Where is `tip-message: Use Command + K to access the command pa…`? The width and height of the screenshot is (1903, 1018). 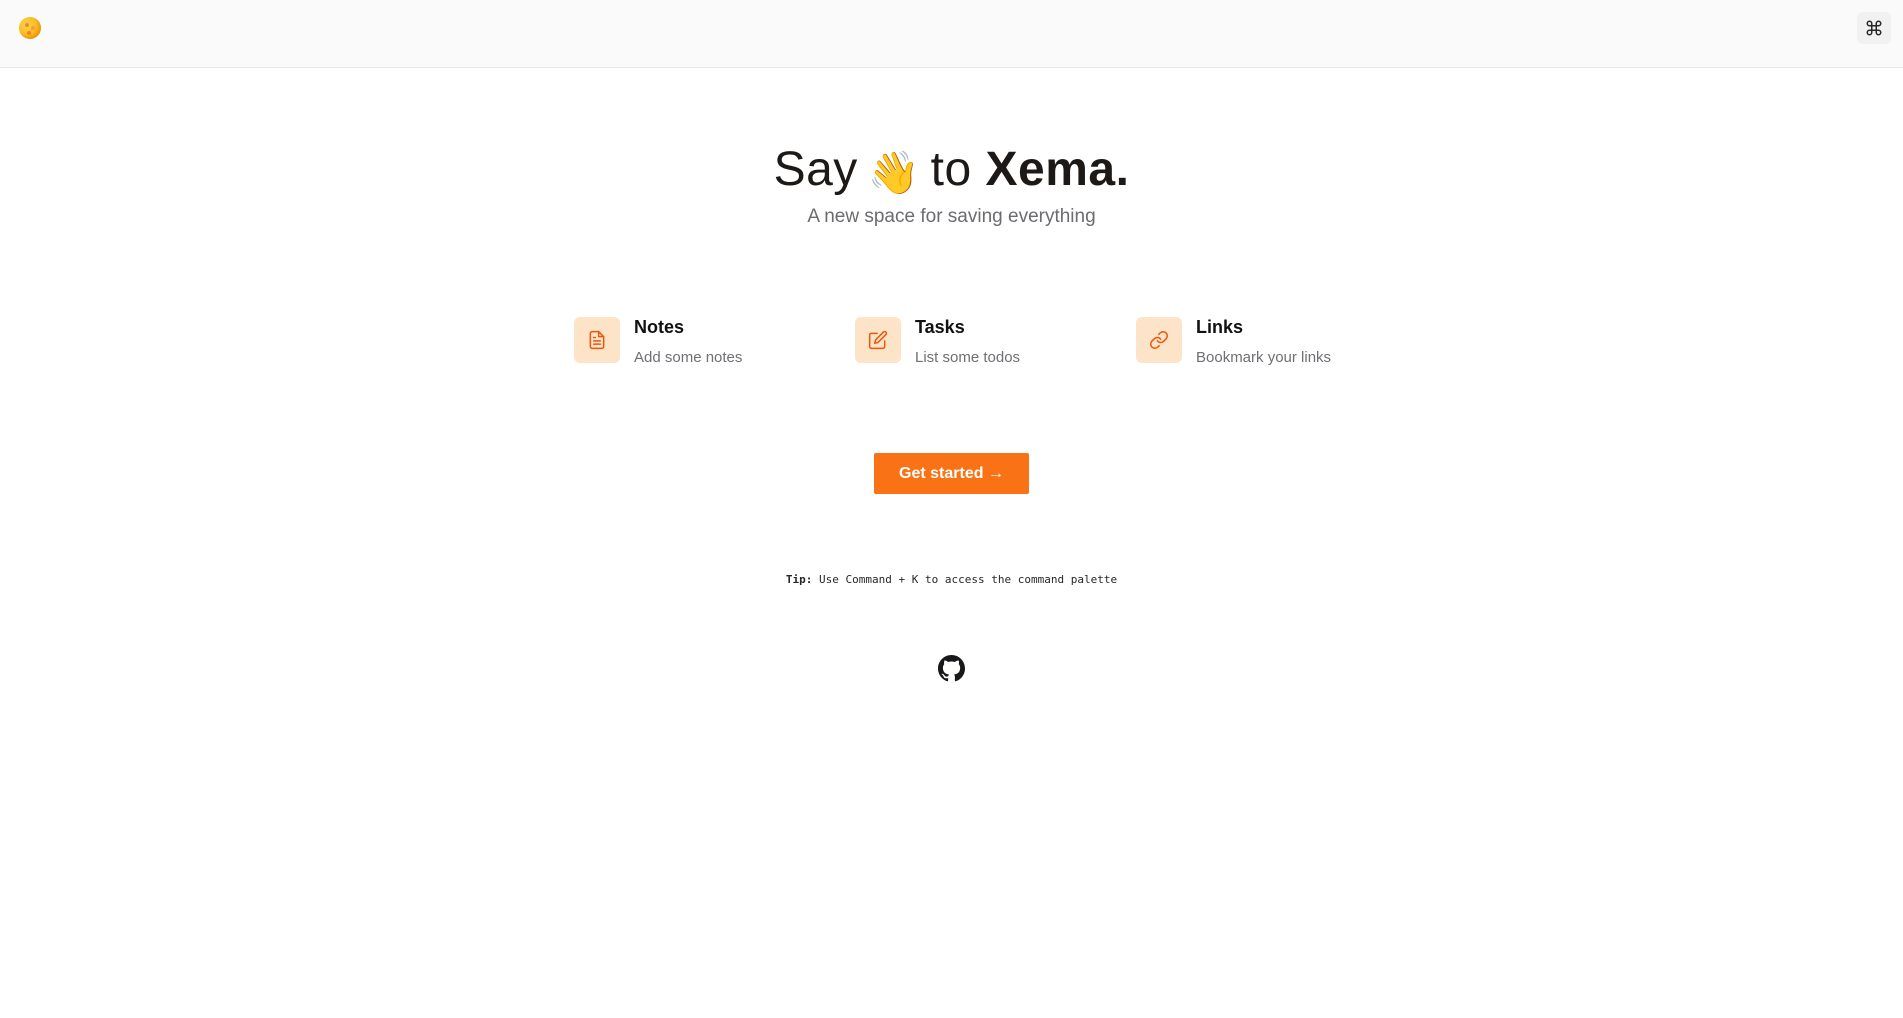
tip-message: Use Command + K to access the command pa… is located at coordinates (968, 579).